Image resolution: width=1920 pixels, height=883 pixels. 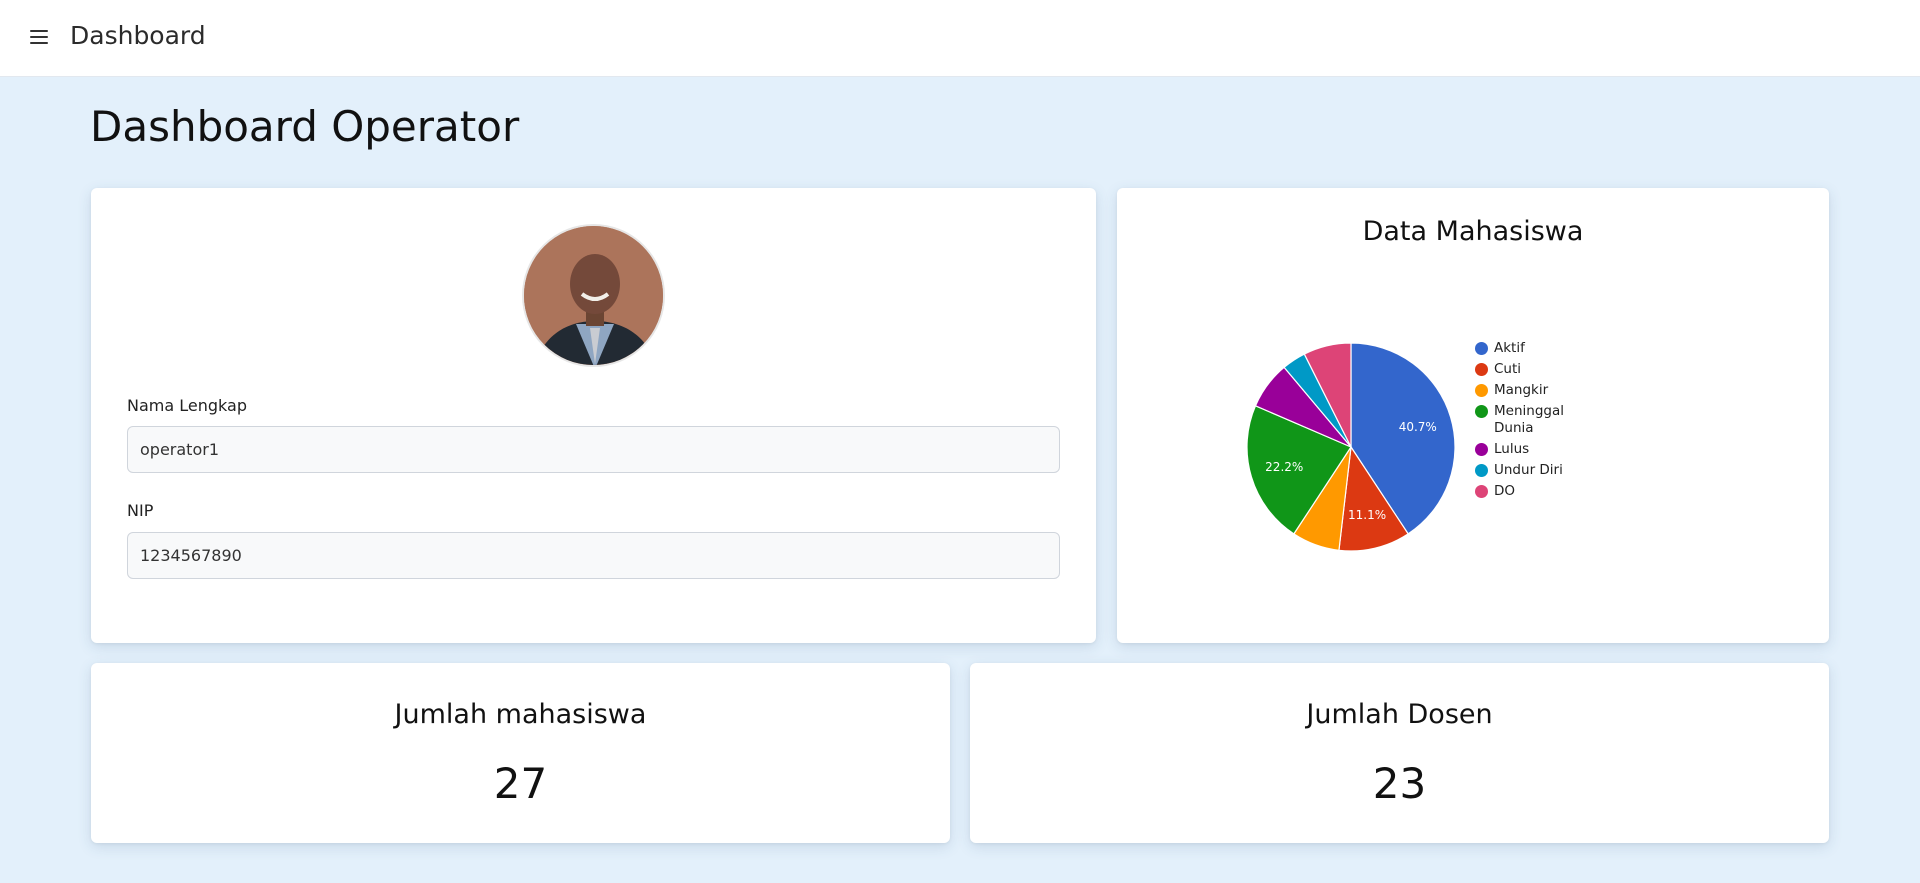 What do you see at coordinates (1505, 491) in the screenshot?
I see `legend-label: DO` at bounding box center [1505, 491].